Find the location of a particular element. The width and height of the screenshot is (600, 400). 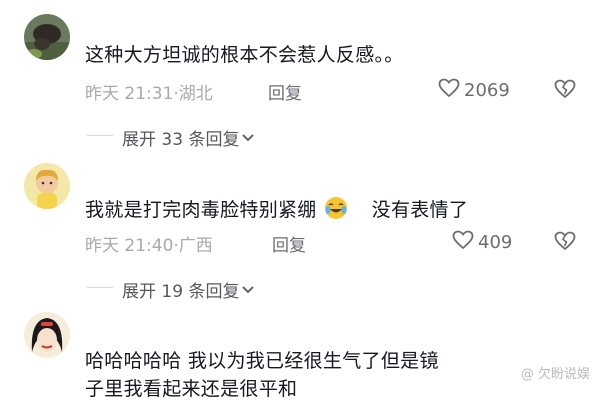

expand-replies-button: 展开 33 条回复 is located at coordinates (188, 137).